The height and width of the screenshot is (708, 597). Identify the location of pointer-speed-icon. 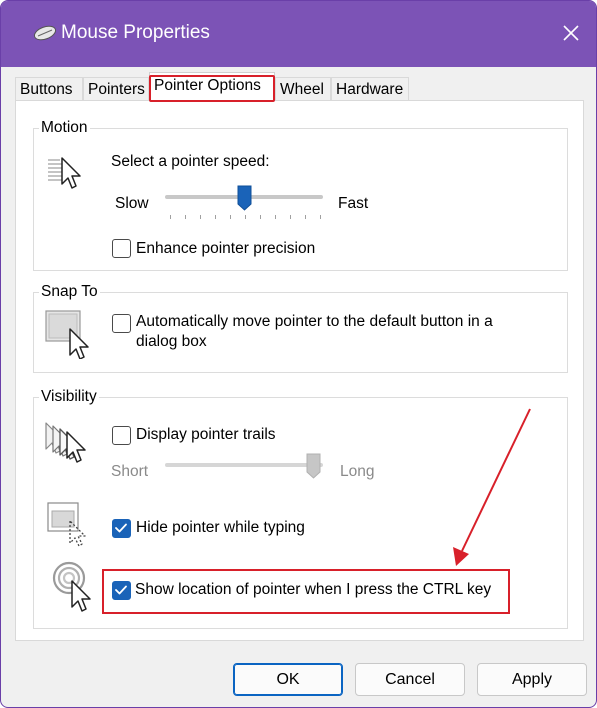
(66, 175).